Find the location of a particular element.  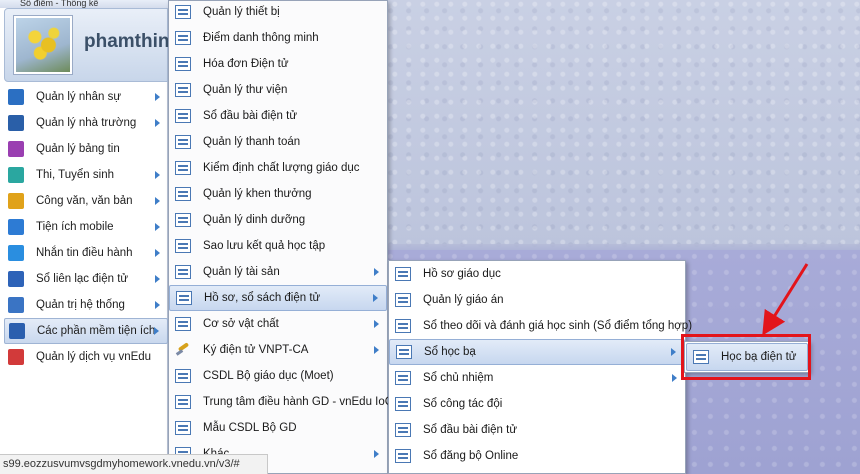

submenu1-item-7: Quản lý khen thưởng is located at coordinates (278, 194).